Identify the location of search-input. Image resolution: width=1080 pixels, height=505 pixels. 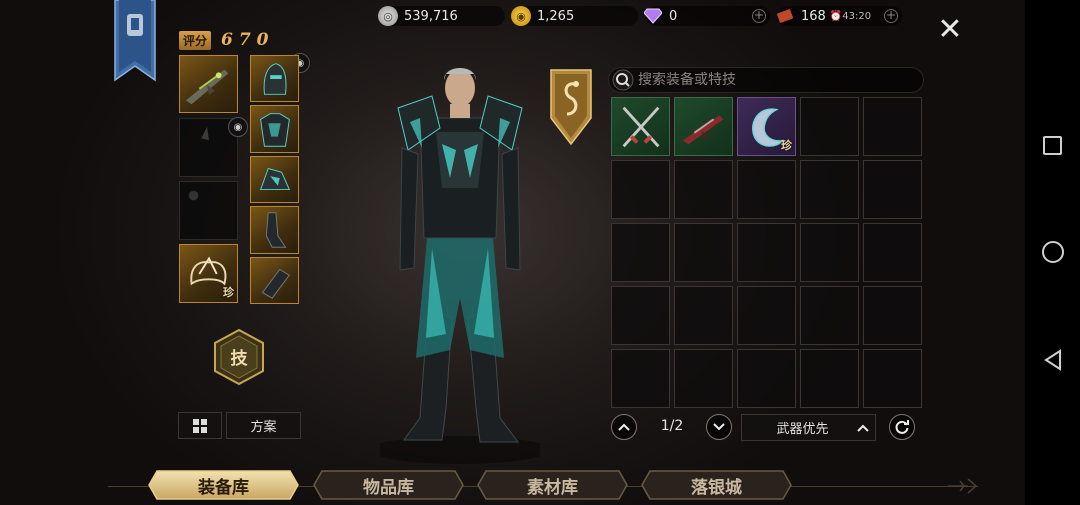
(773, 80).